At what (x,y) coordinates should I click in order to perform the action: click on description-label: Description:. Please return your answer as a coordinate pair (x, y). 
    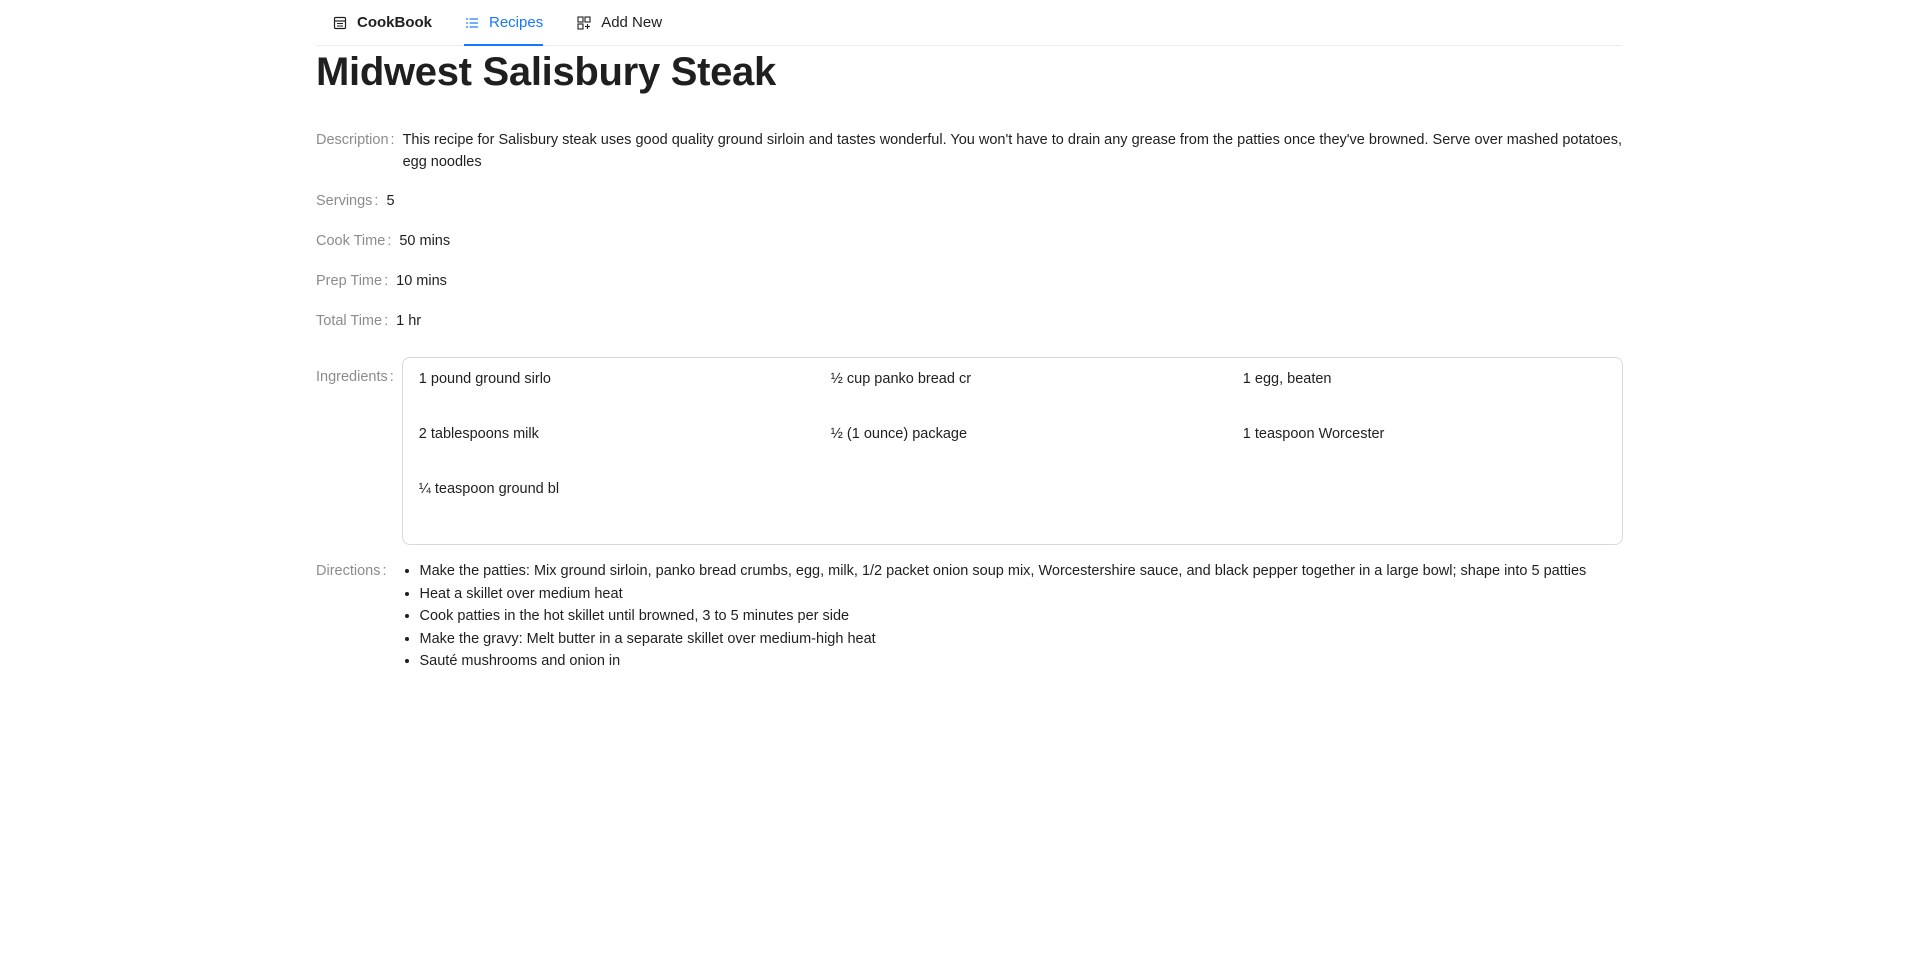
    Looking at the image, I should click on (355, 140).